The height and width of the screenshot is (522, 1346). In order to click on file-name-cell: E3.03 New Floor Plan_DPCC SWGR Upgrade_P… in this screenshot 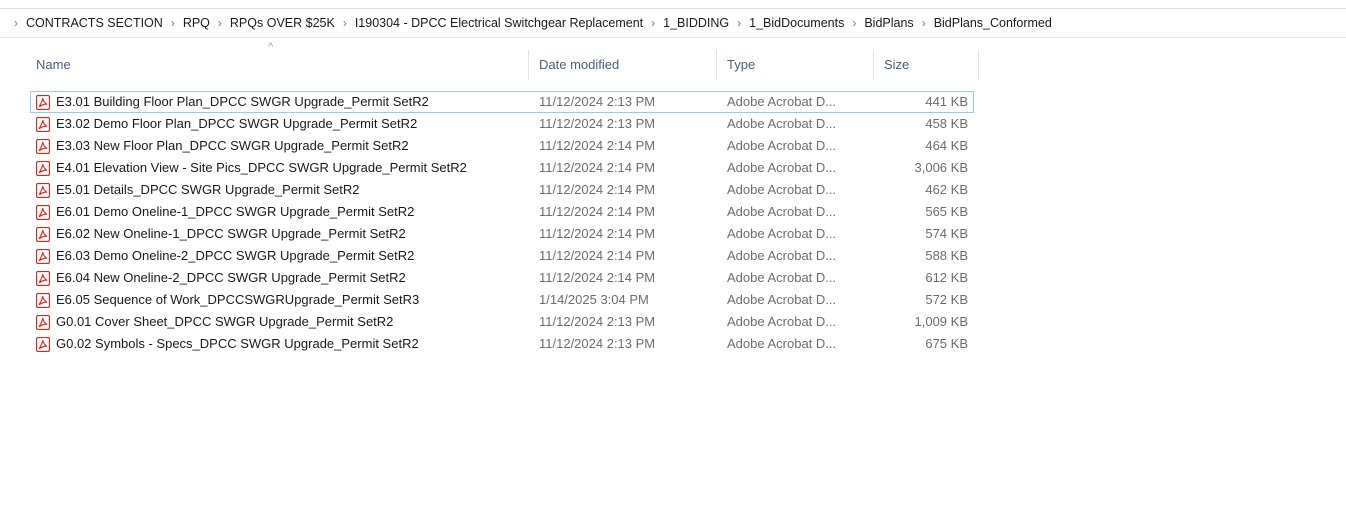, I will do `click(222, 146)`.